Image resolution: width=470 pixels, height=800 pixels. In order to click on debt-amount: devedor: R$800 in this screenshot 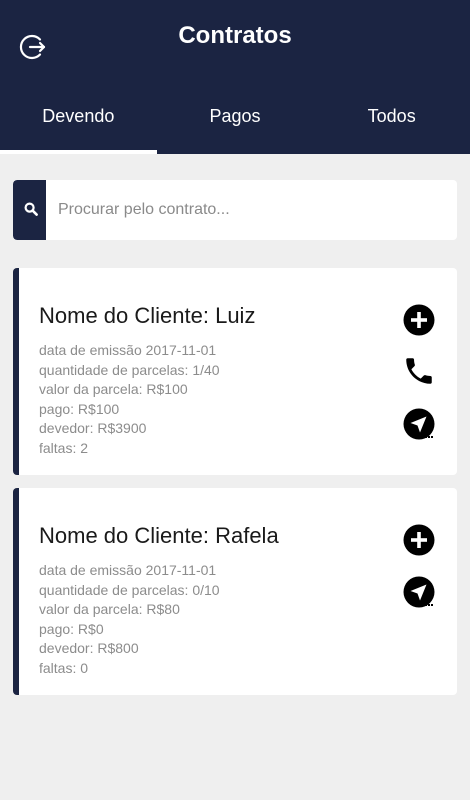, I will do `click(89, 648)`.